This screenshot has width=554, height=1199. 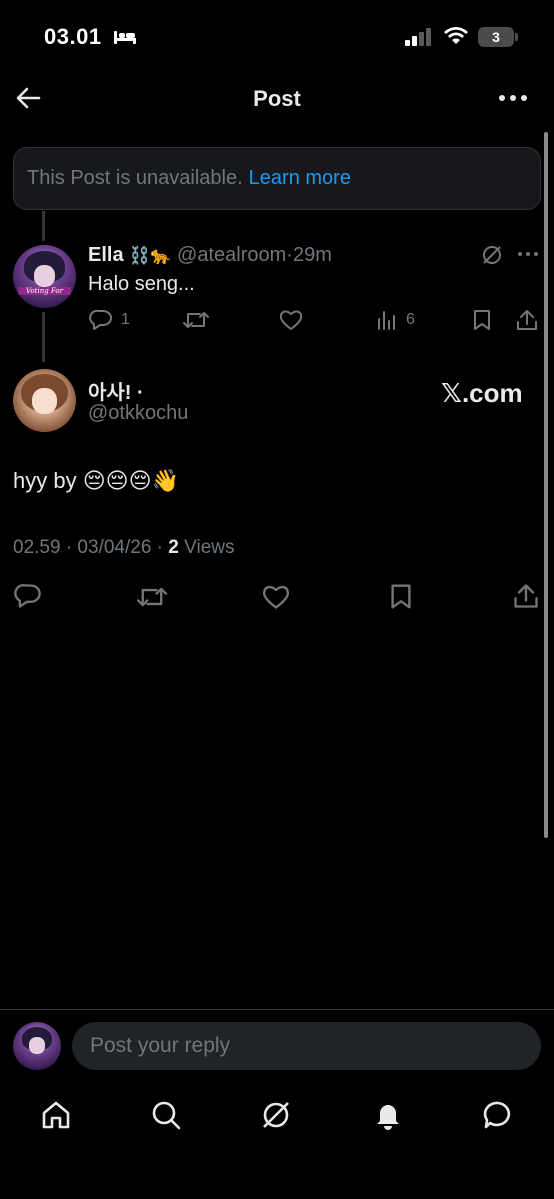 I want to click on learn-more-link: Learn more, so click(x=300, y=178).